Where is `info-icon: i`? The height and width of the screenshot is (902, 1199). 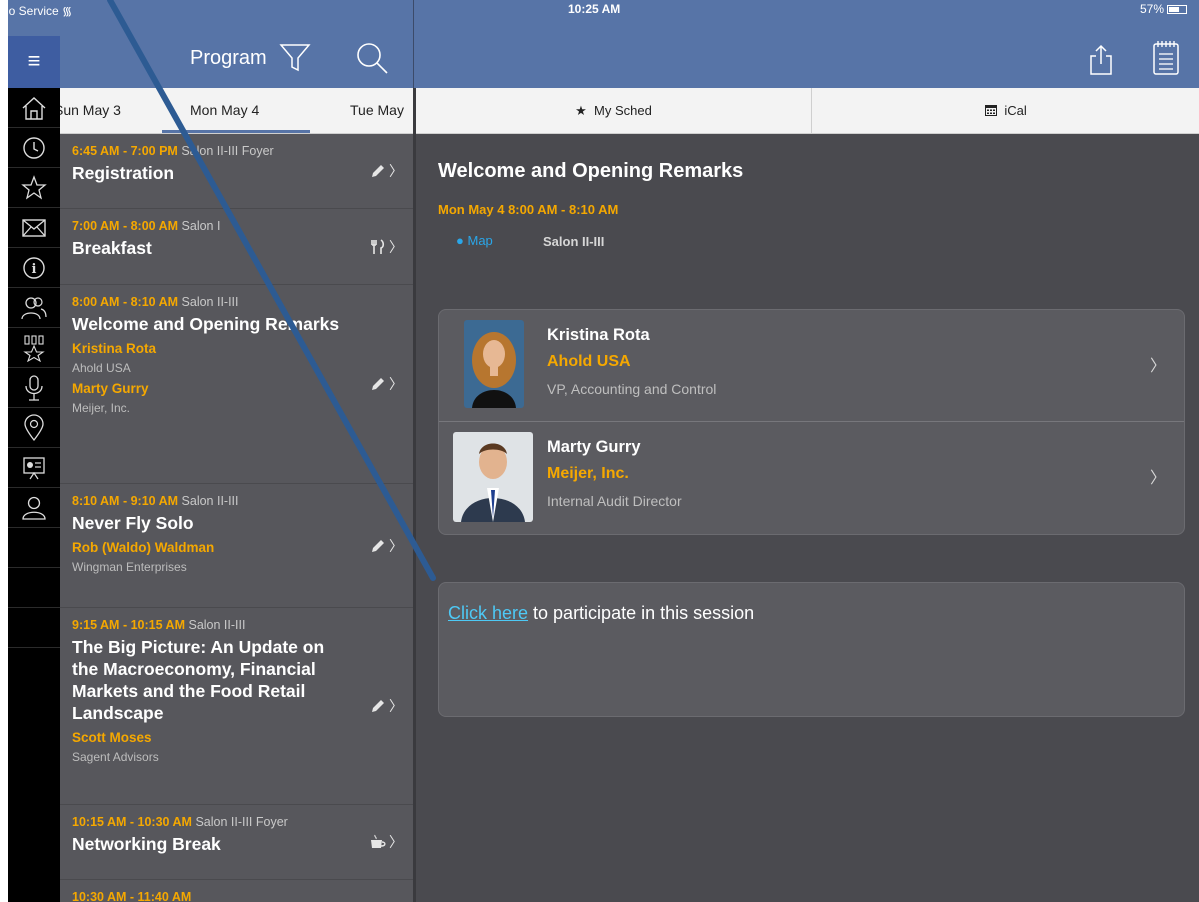 info-icon: i is located at coordinates (34, 268).